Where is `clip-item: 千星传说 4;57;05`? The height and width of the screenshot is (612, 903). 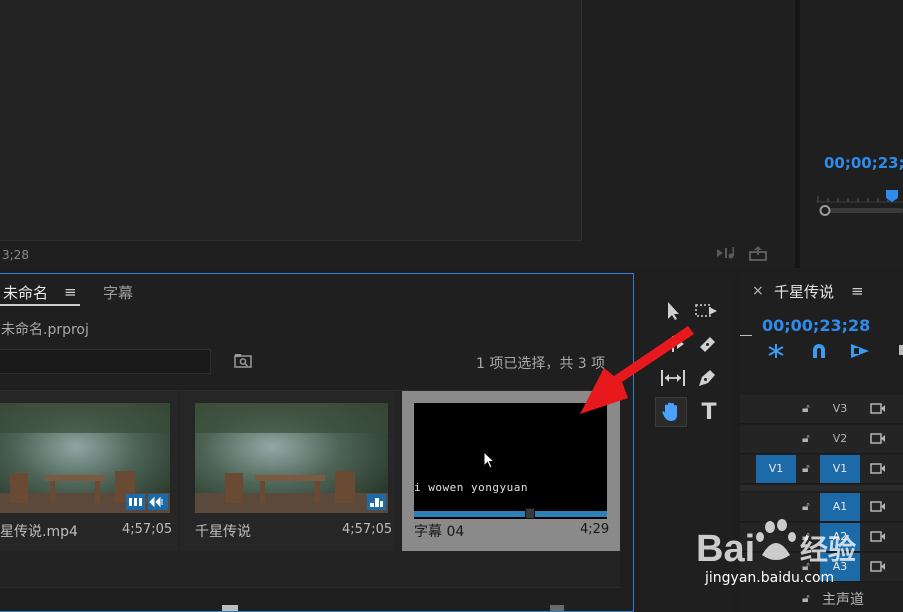 clip-item: 千星传说 4;57;05 is located at coordinates (287, 471).